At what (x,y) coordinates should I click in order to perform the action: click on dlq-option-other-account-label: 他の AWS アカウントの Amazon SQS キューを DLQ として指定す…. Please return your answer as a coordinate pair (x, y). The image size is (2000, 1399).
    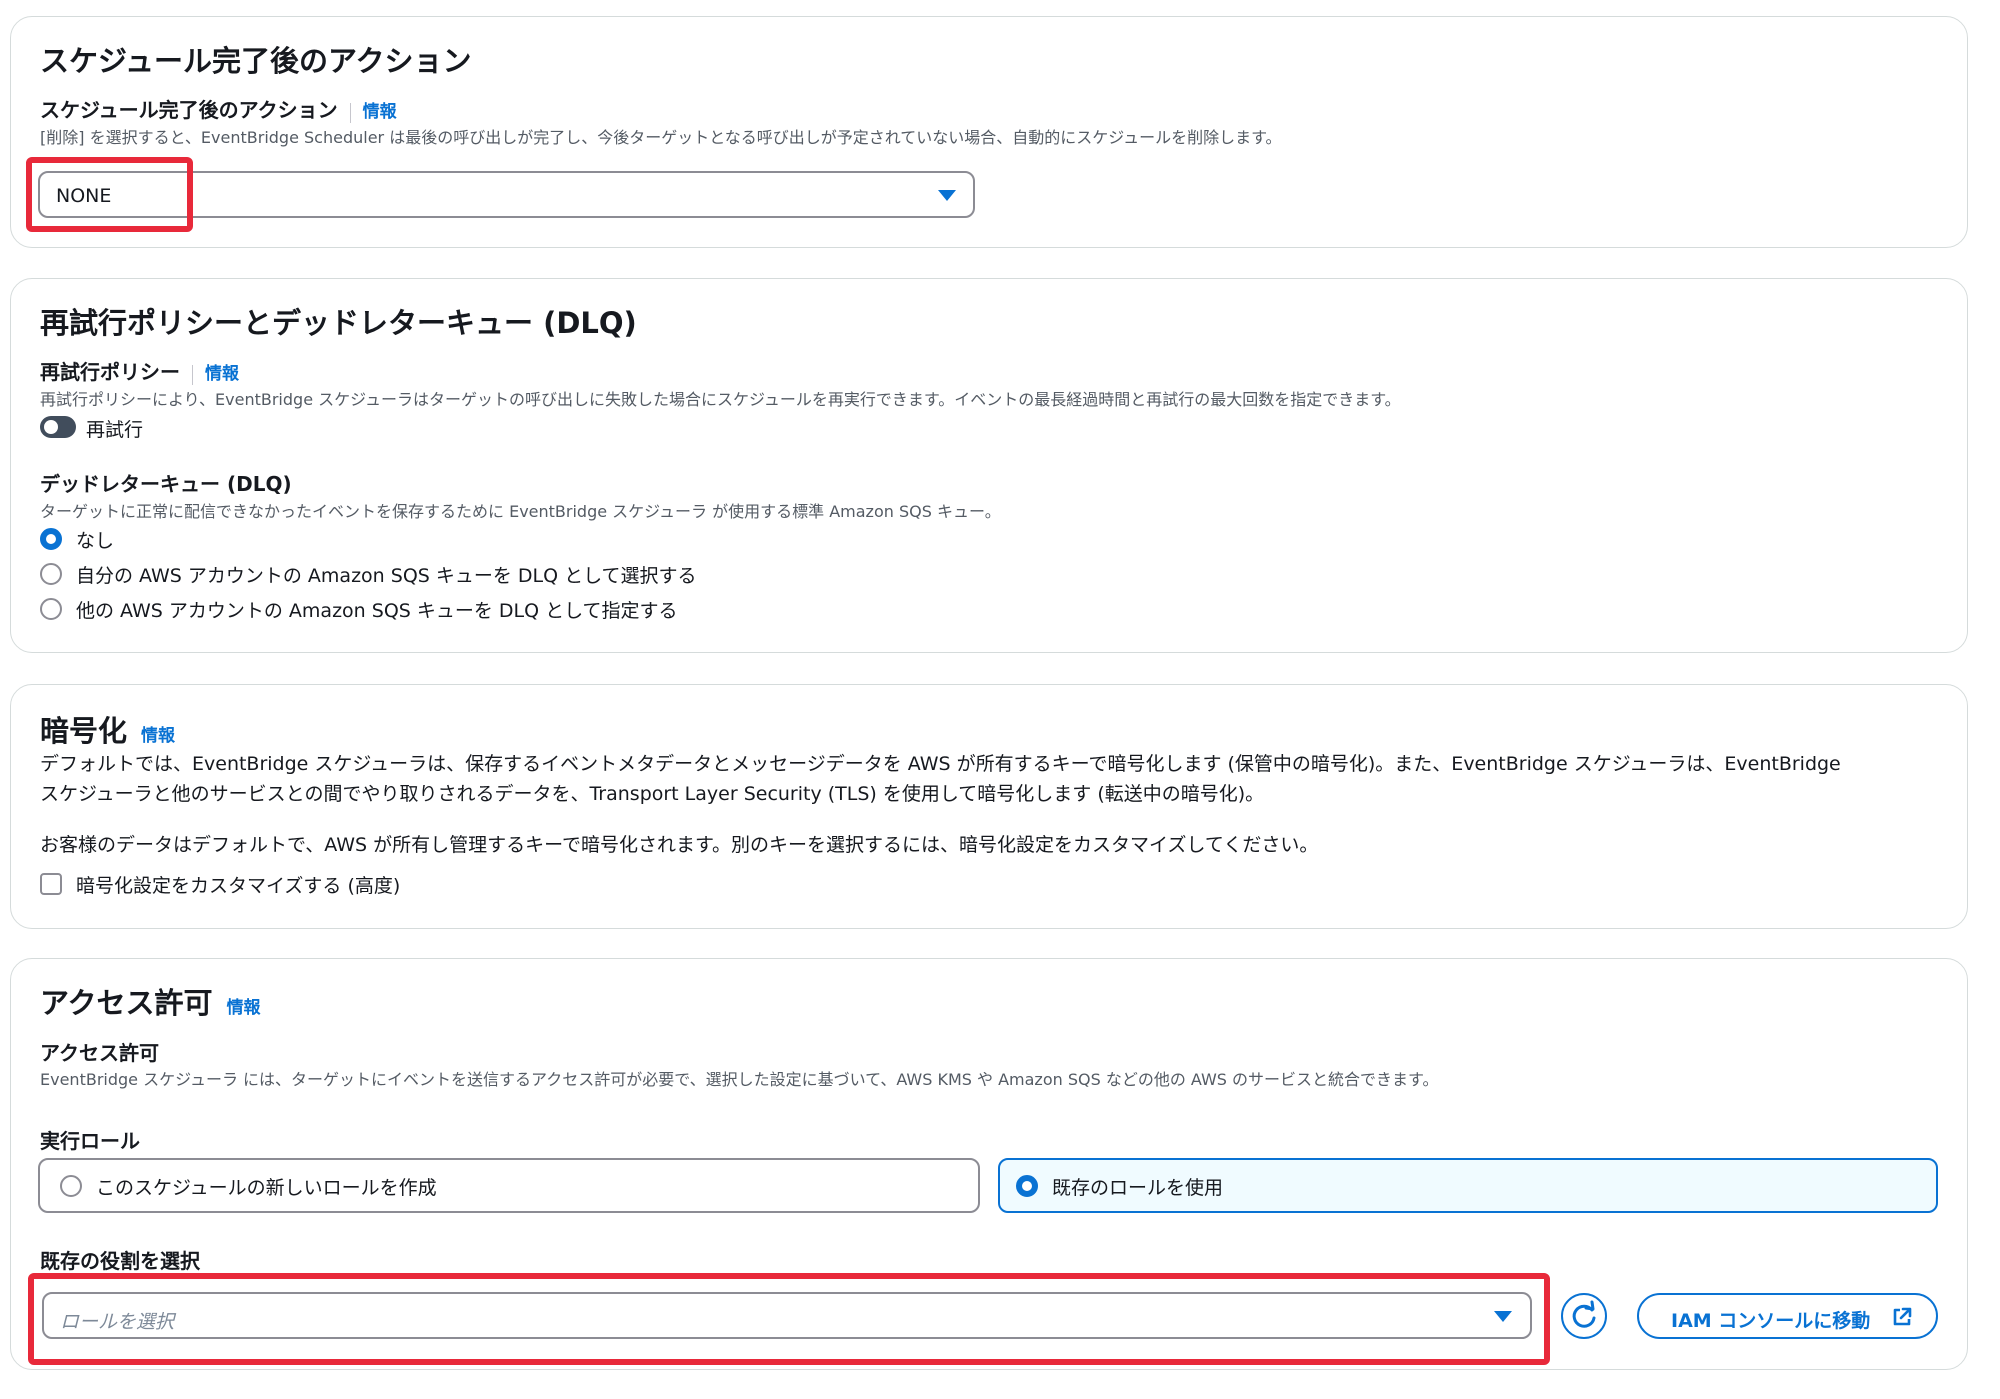
    Looking at the image, I should click on (377, 611).